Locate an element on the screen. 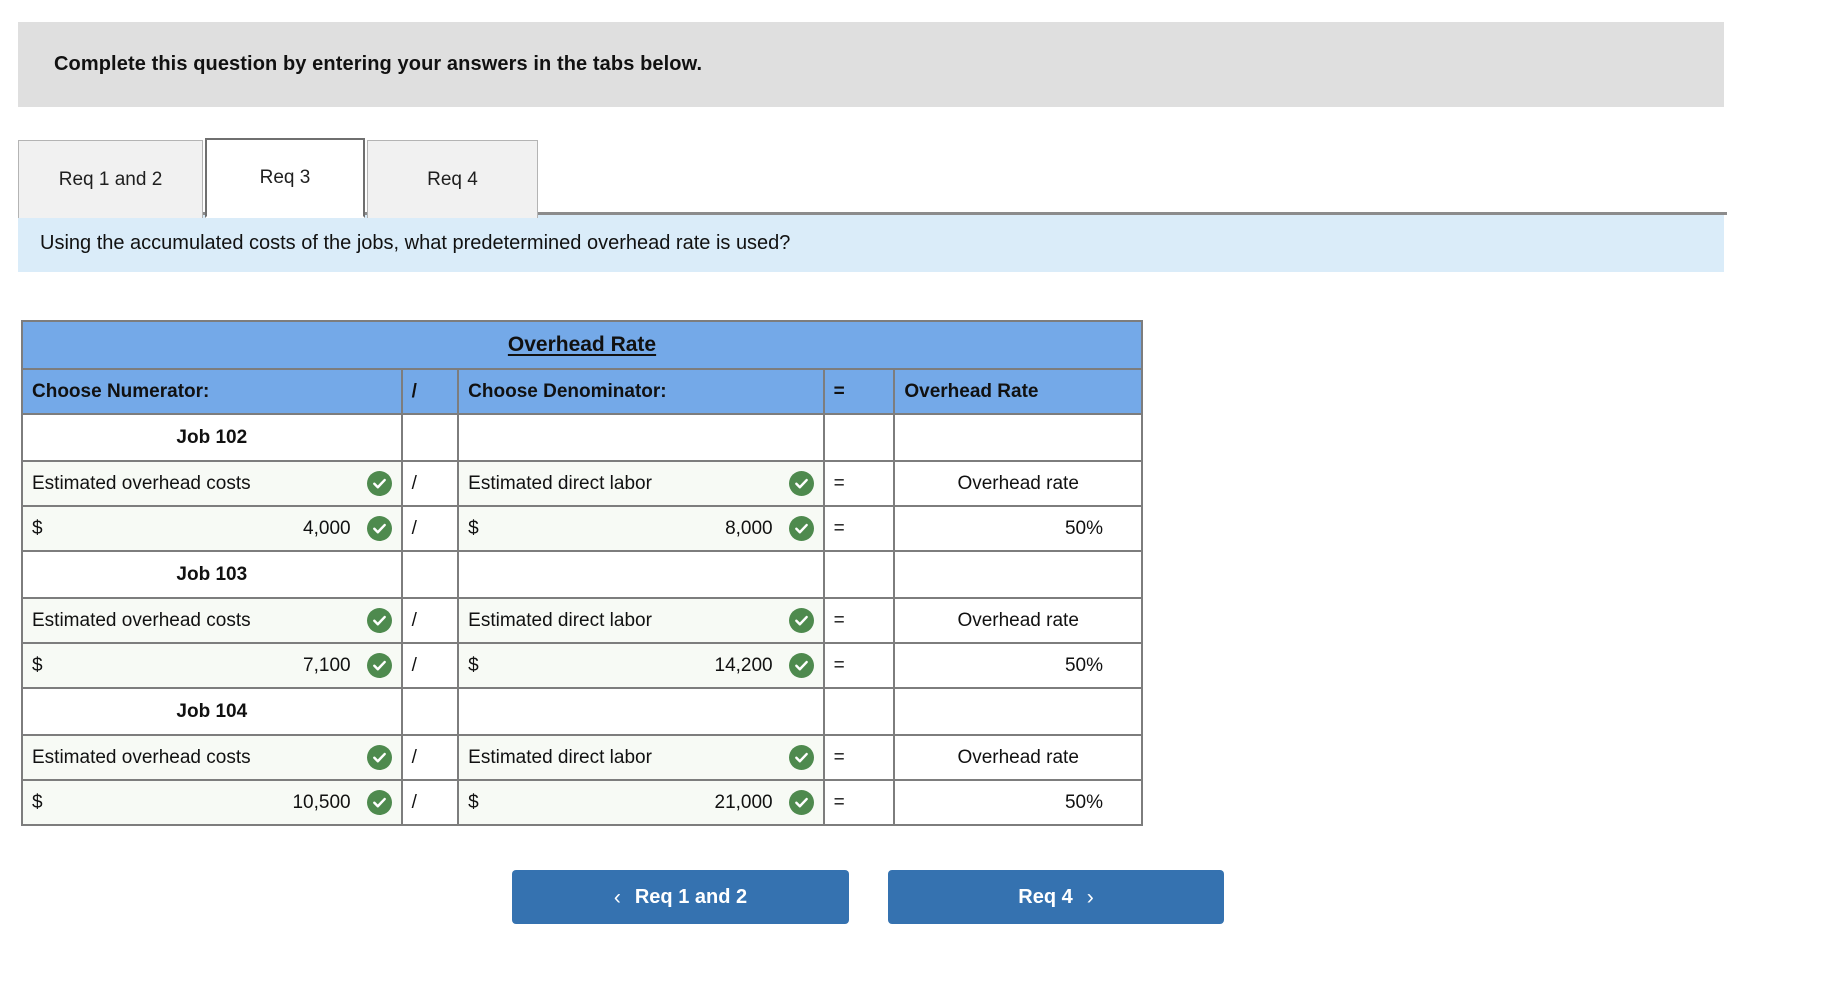 Image resolution: width=1827 pixels, height=992 pixels. header-equals: = is located at coordinates (859, 391).